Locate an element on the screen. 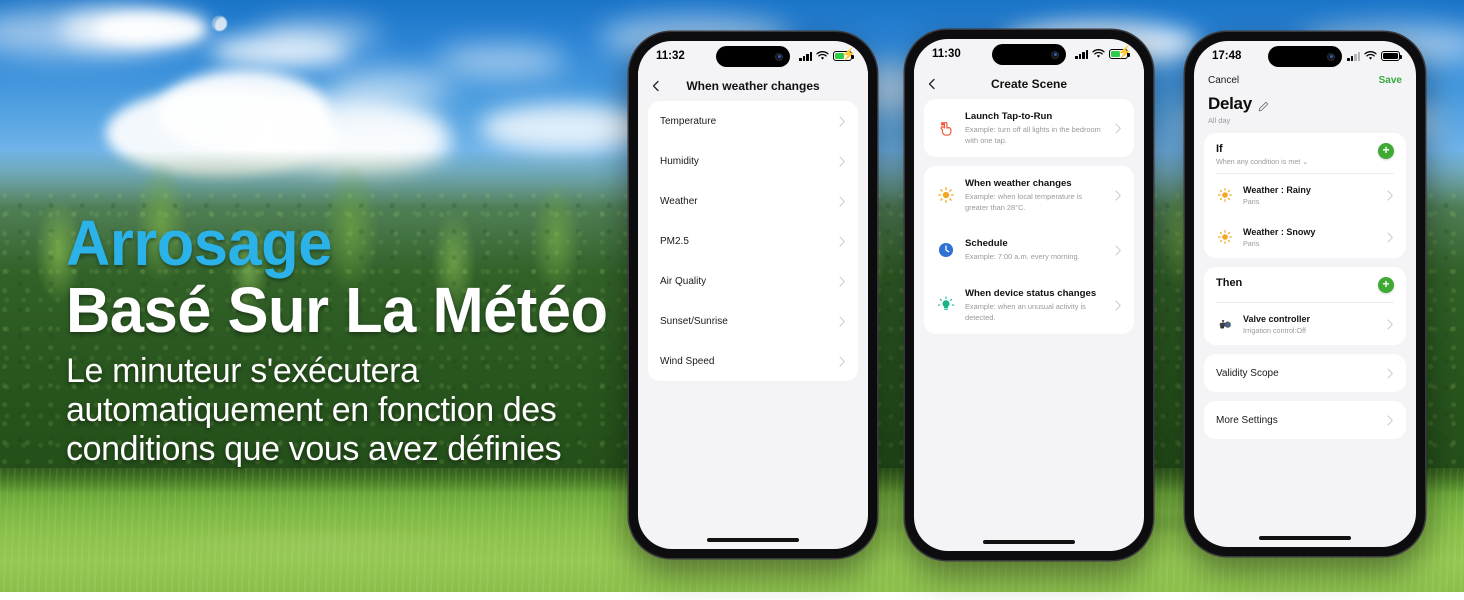  if-section-title: If is located at coordinates (1219, 149).